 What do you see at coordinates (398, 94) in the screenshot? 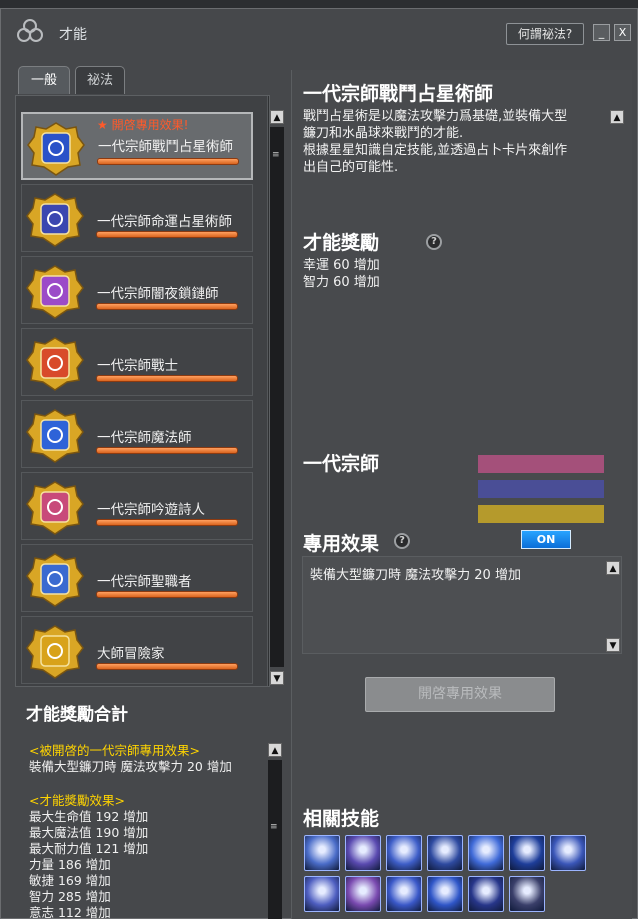
I see `detail-title: 一代宗師戰鬥占星術師` at bounding box center [398, 94].